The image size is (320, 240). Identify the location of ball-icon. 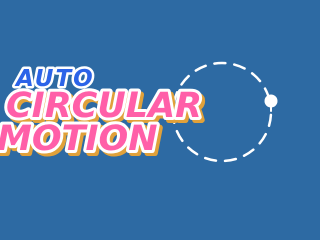
(271, 103).